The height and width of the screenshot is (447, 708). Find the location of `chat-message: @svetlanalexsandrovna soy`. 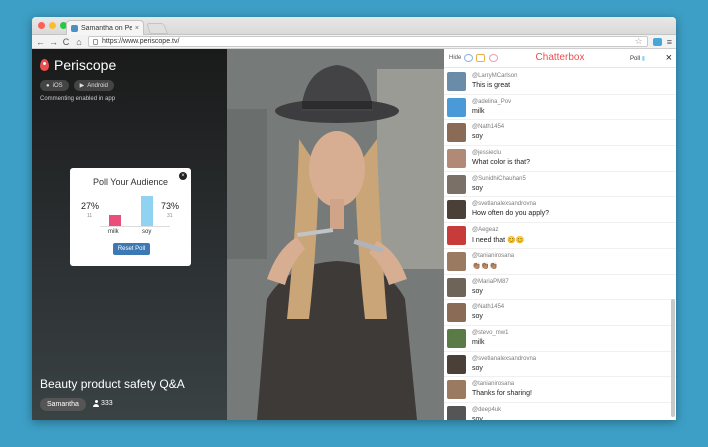

chat-message: @svetlanalexsandrovna soy is located at coordinates (560, 365).